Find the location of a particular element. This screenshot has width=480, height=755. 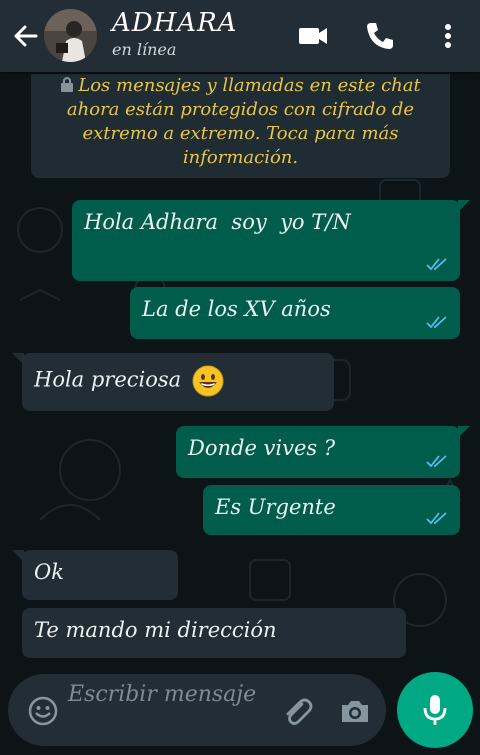

message-incoming: Hola preciosa is located at coordinates (173, 382).